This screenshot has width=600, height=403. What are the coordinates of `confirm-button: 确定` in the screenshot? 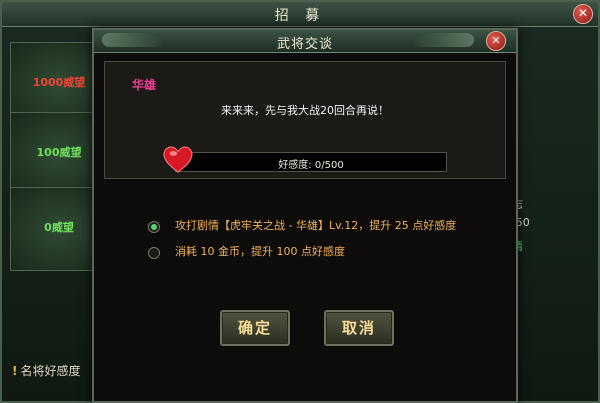 It's located at (255, 328).